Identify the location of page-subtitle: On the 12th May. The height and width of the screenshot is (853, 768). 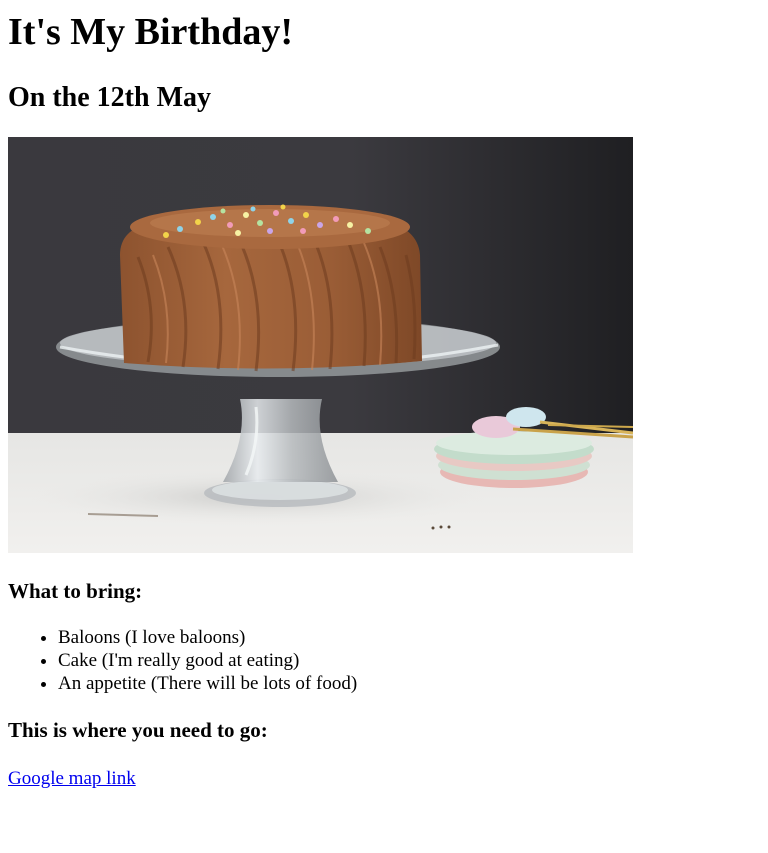
(109, 97).